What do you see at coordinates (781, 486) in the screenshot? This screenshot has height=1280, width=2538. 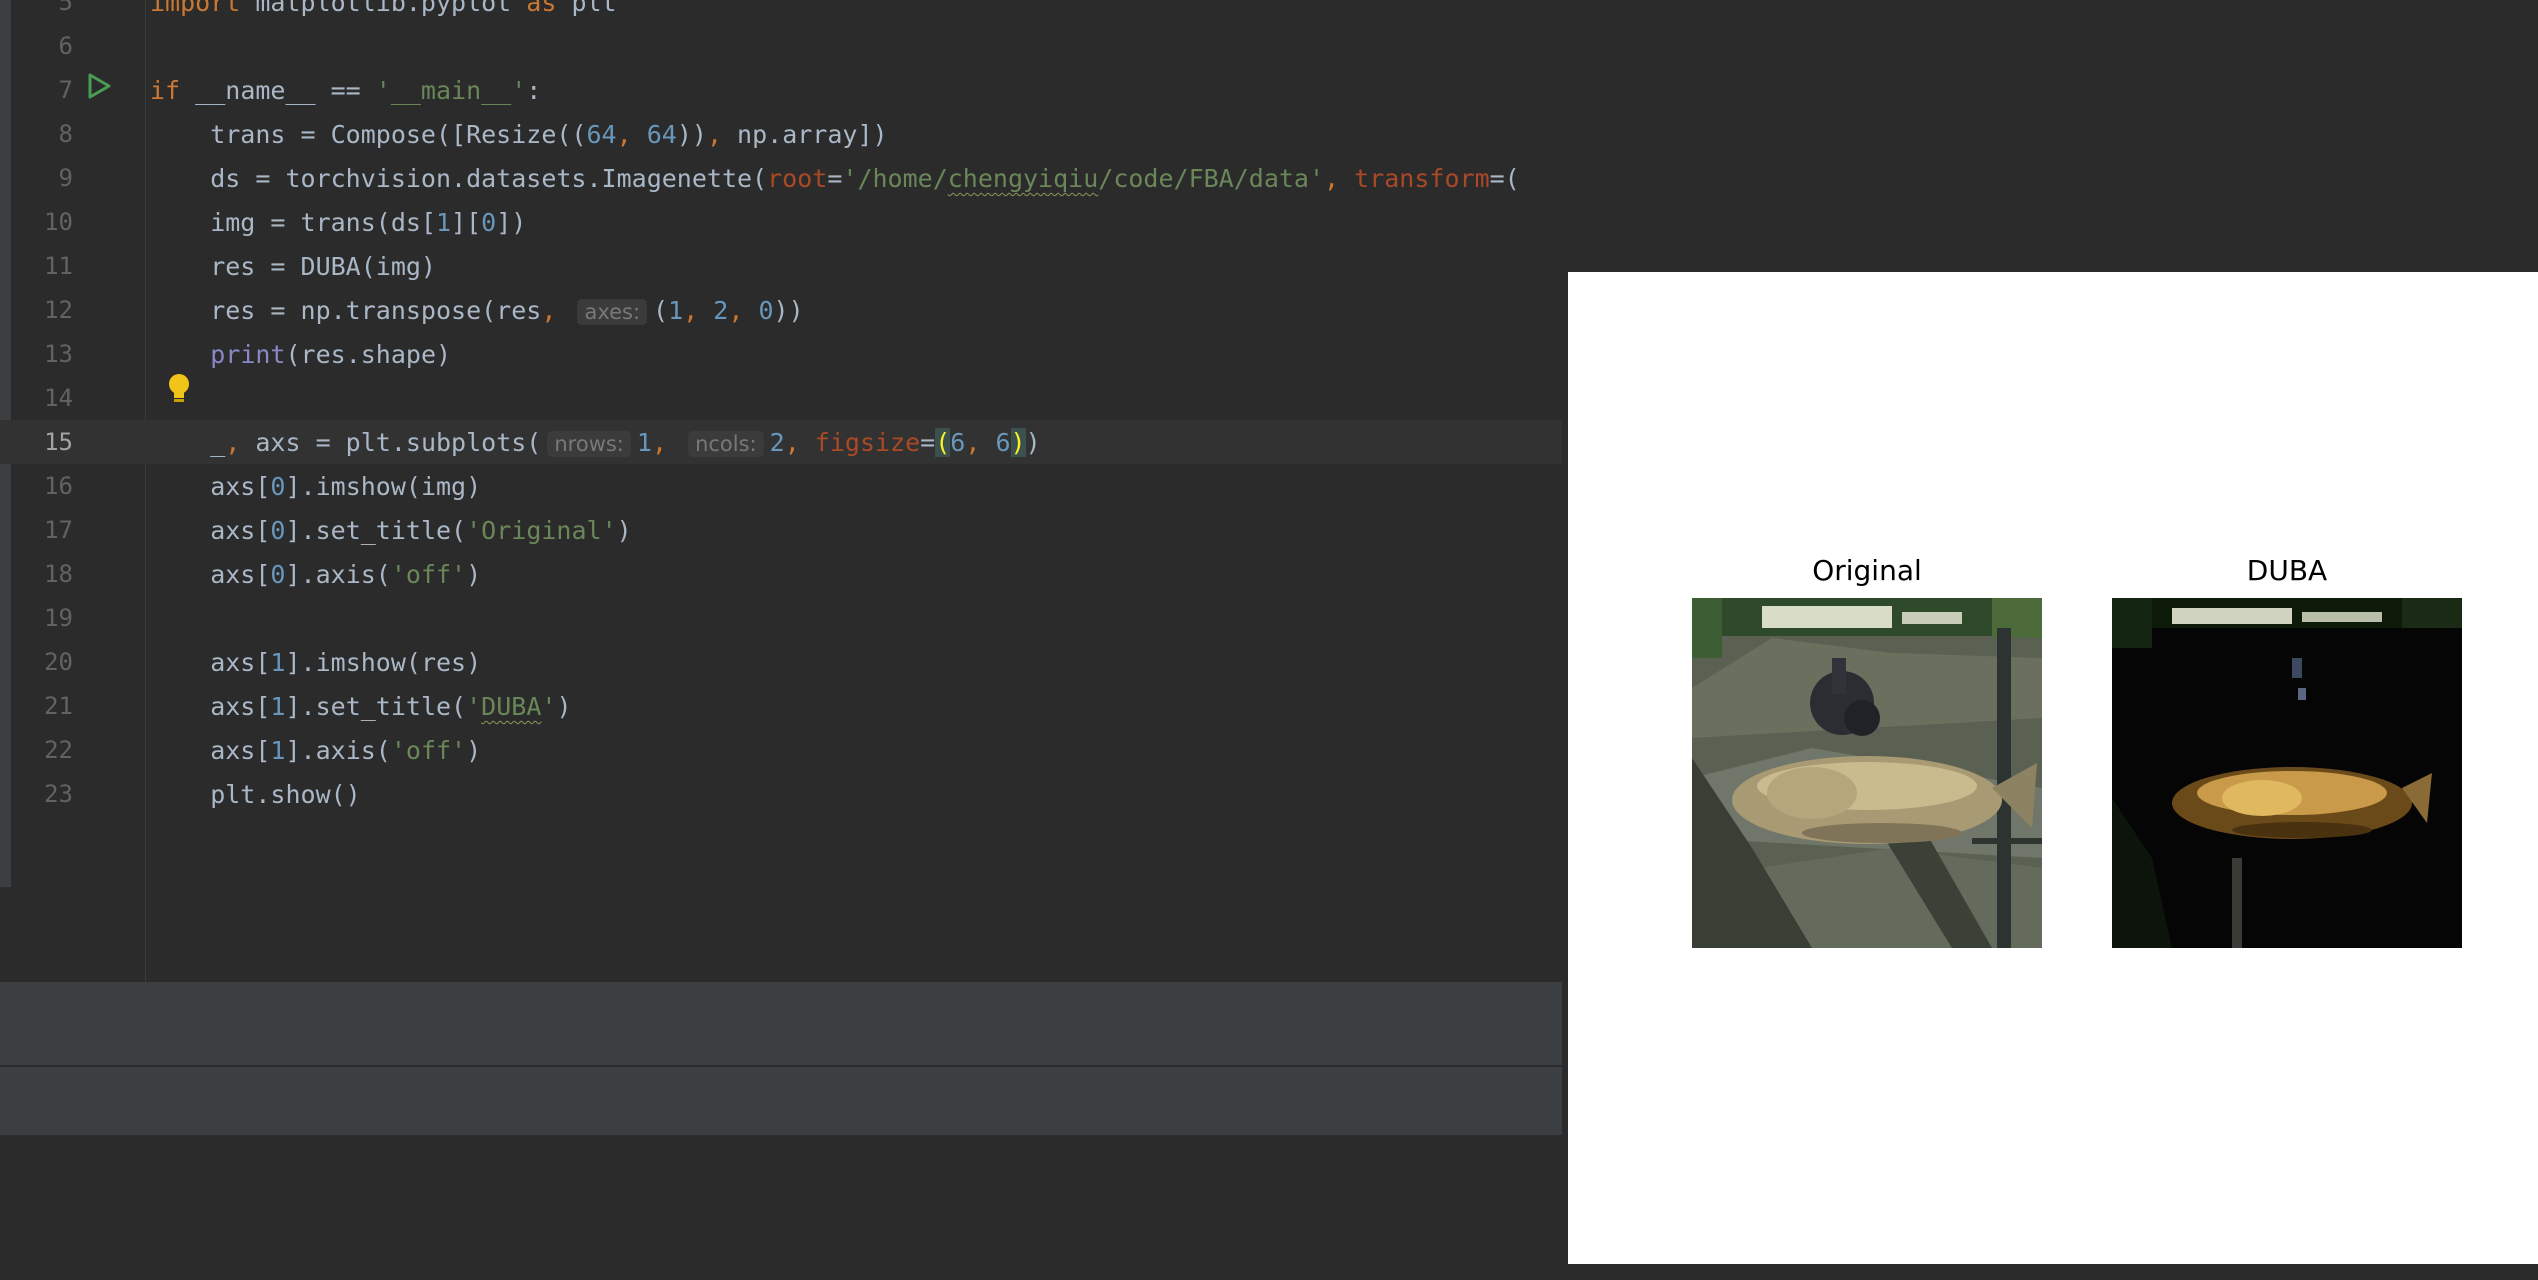 I see `code-line-16: 16 axs[0].imshow(img)` at bounding box center [781, 486].